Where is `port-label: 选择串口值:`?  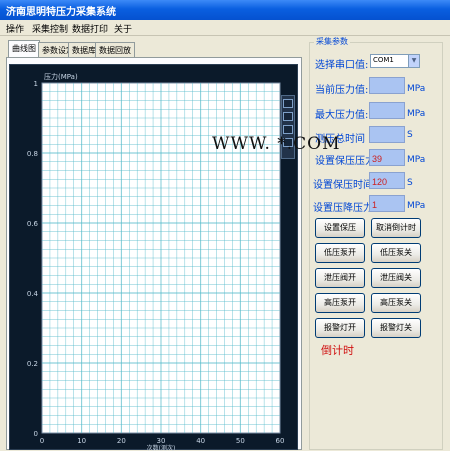
port-label: 选择串口值: is located at coordinates (342, 65).